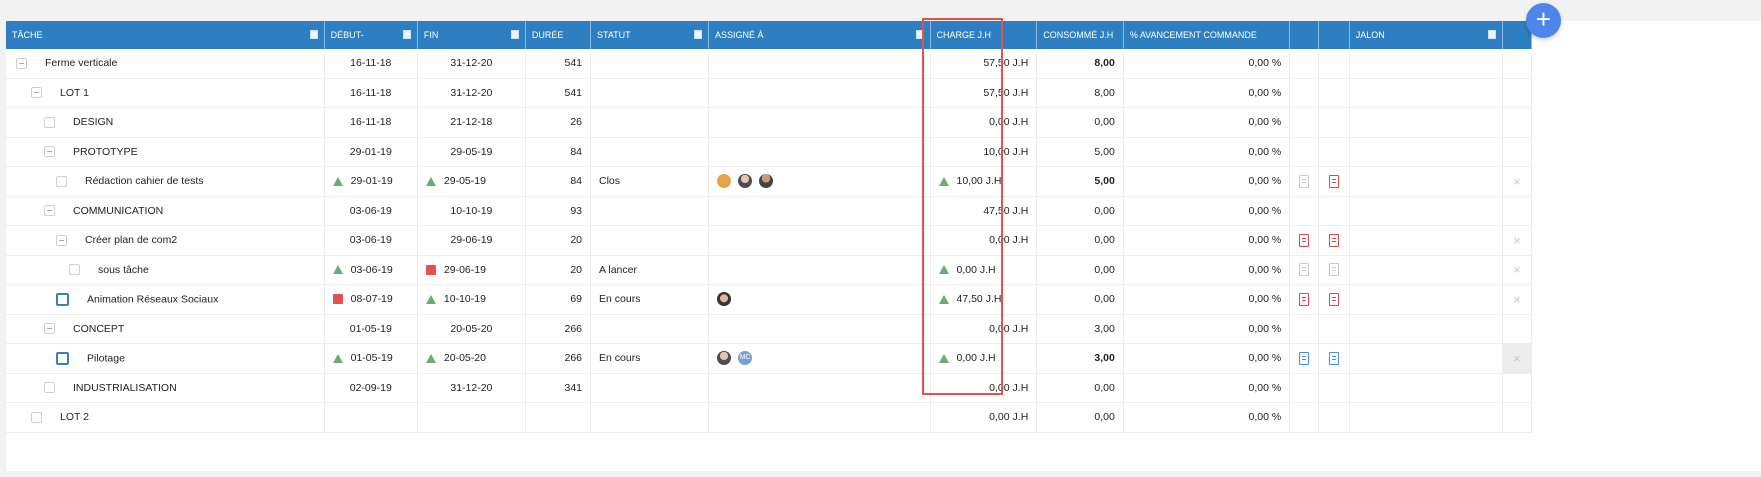 Image resolution: width=1761 pixels, height=477 pixels. Describe the element at coordinates (165, 122) in the screenshot. I see `task-name-cell: DESIGN` at that location.